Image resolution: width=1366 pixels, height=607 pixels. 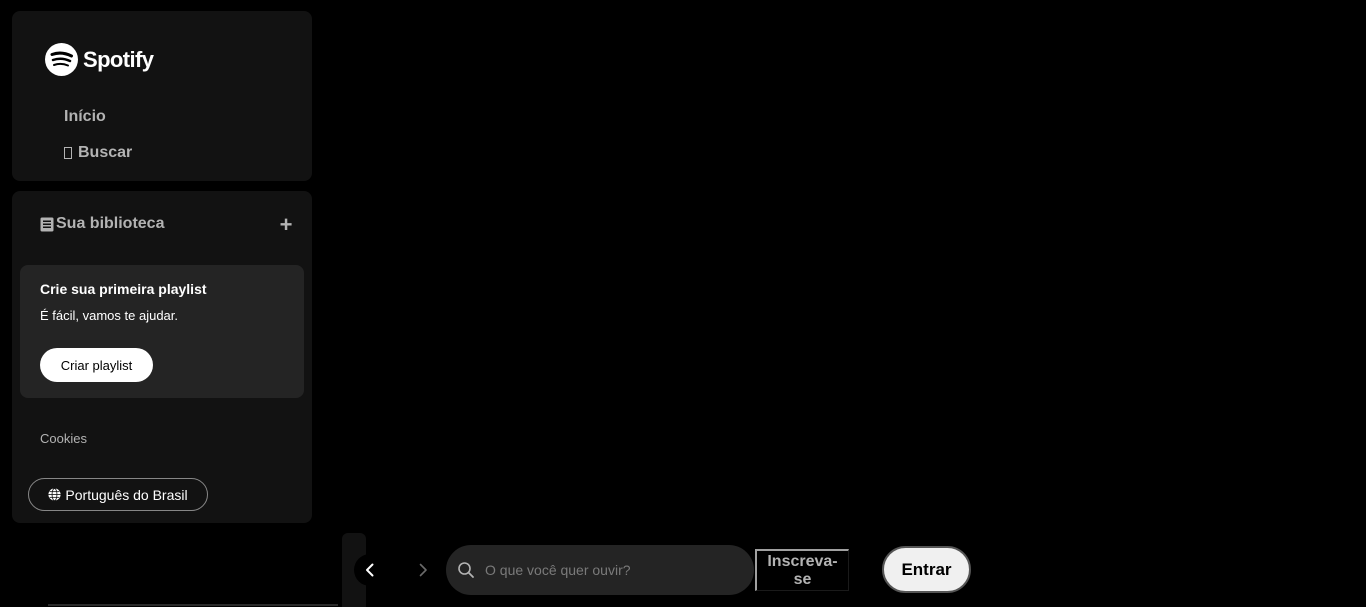 I want to click on back-button, so click(x=370, y=570).